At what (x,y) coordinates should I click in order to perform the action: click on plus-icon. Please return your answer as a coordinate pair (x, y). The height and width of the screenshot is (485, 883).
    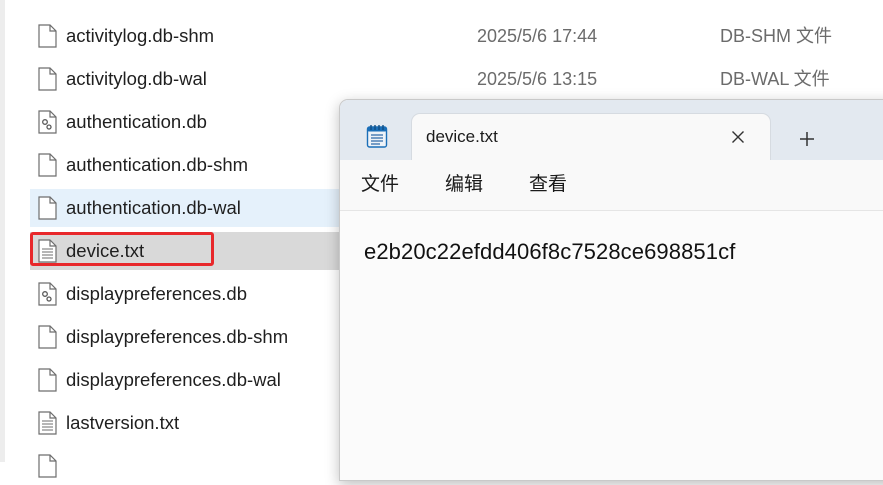
    Looking at the image, I should click on (807, 139).